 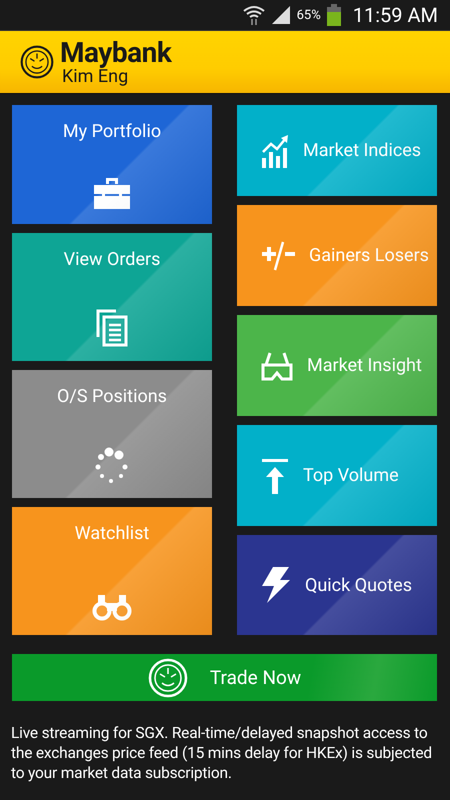 What do you see at coordinates (112, 164) in the screenshot?
I see `menu-tile: My Portfolio` at bounding box center [112, 164].